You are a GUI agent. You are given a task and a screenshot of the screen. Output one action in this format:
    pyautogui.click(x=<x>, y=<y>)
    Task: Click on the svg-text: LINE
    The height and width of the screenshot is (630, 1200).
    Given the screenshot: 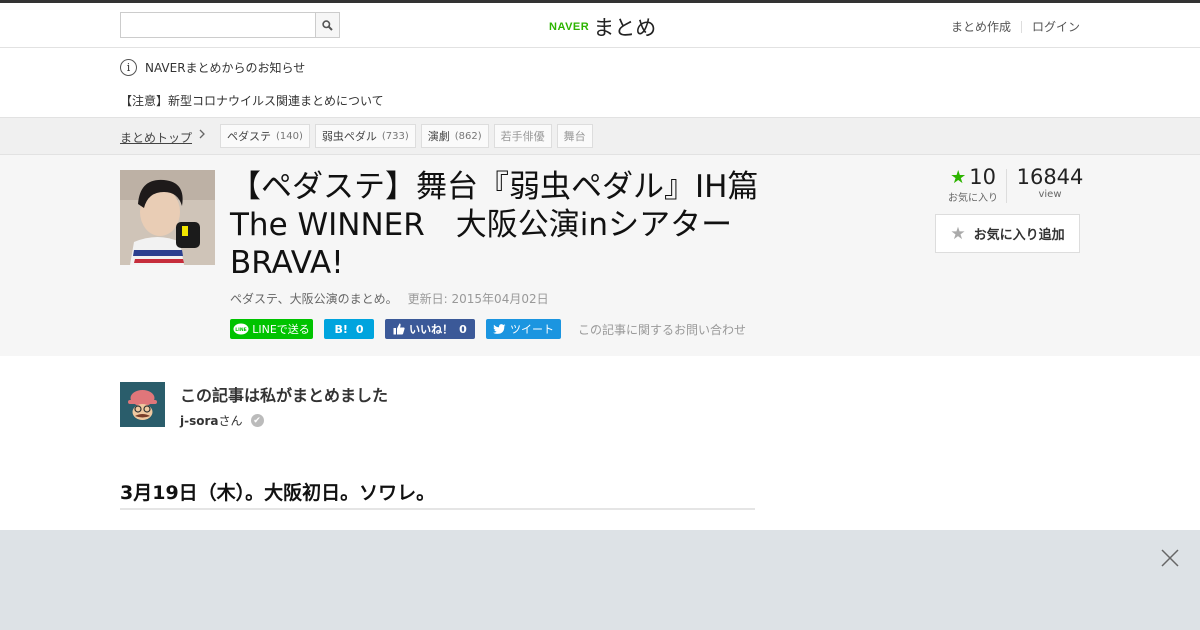 What is the action you would take?
    pyautogui.click(x=241, y=330)
    